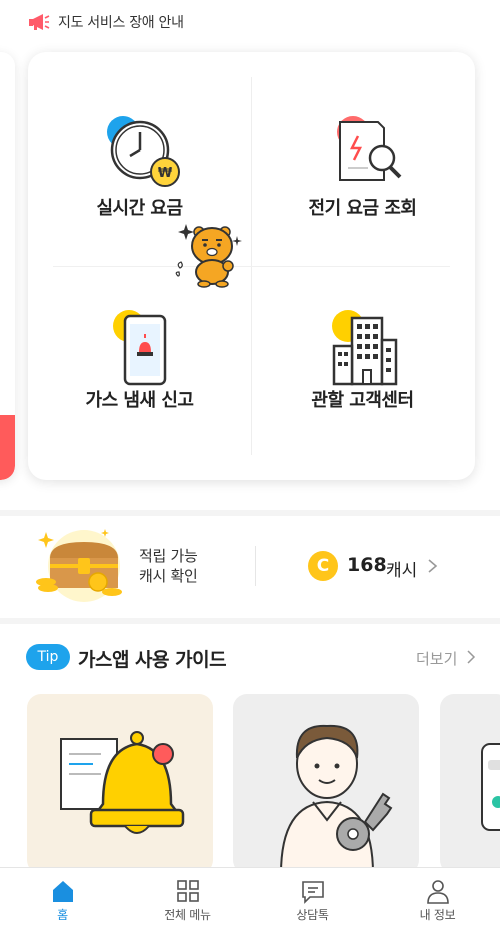 This screenshot has height=925, width=500. I want to click on service-center-label: 관할 고객센터, so click(362, 400).